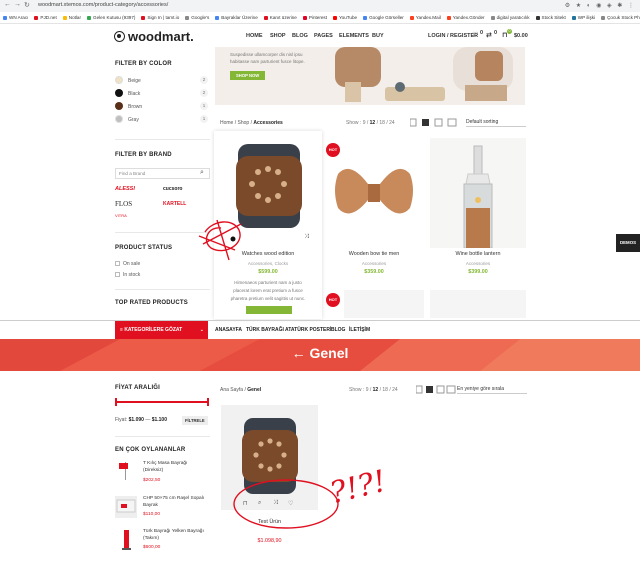 This screenshot has width=640, height=561. I want to click on shop-now-button: SHOP NOW, so click(248, 75).